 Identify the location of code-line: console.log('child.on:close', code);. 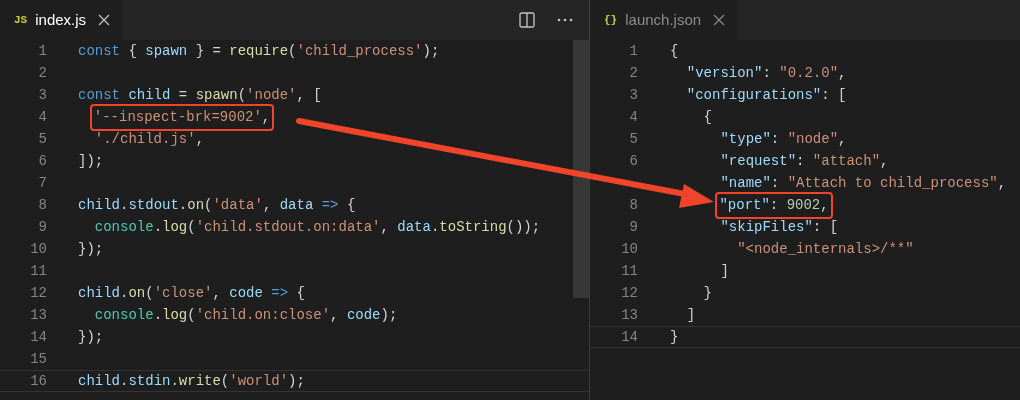
(246, 315).